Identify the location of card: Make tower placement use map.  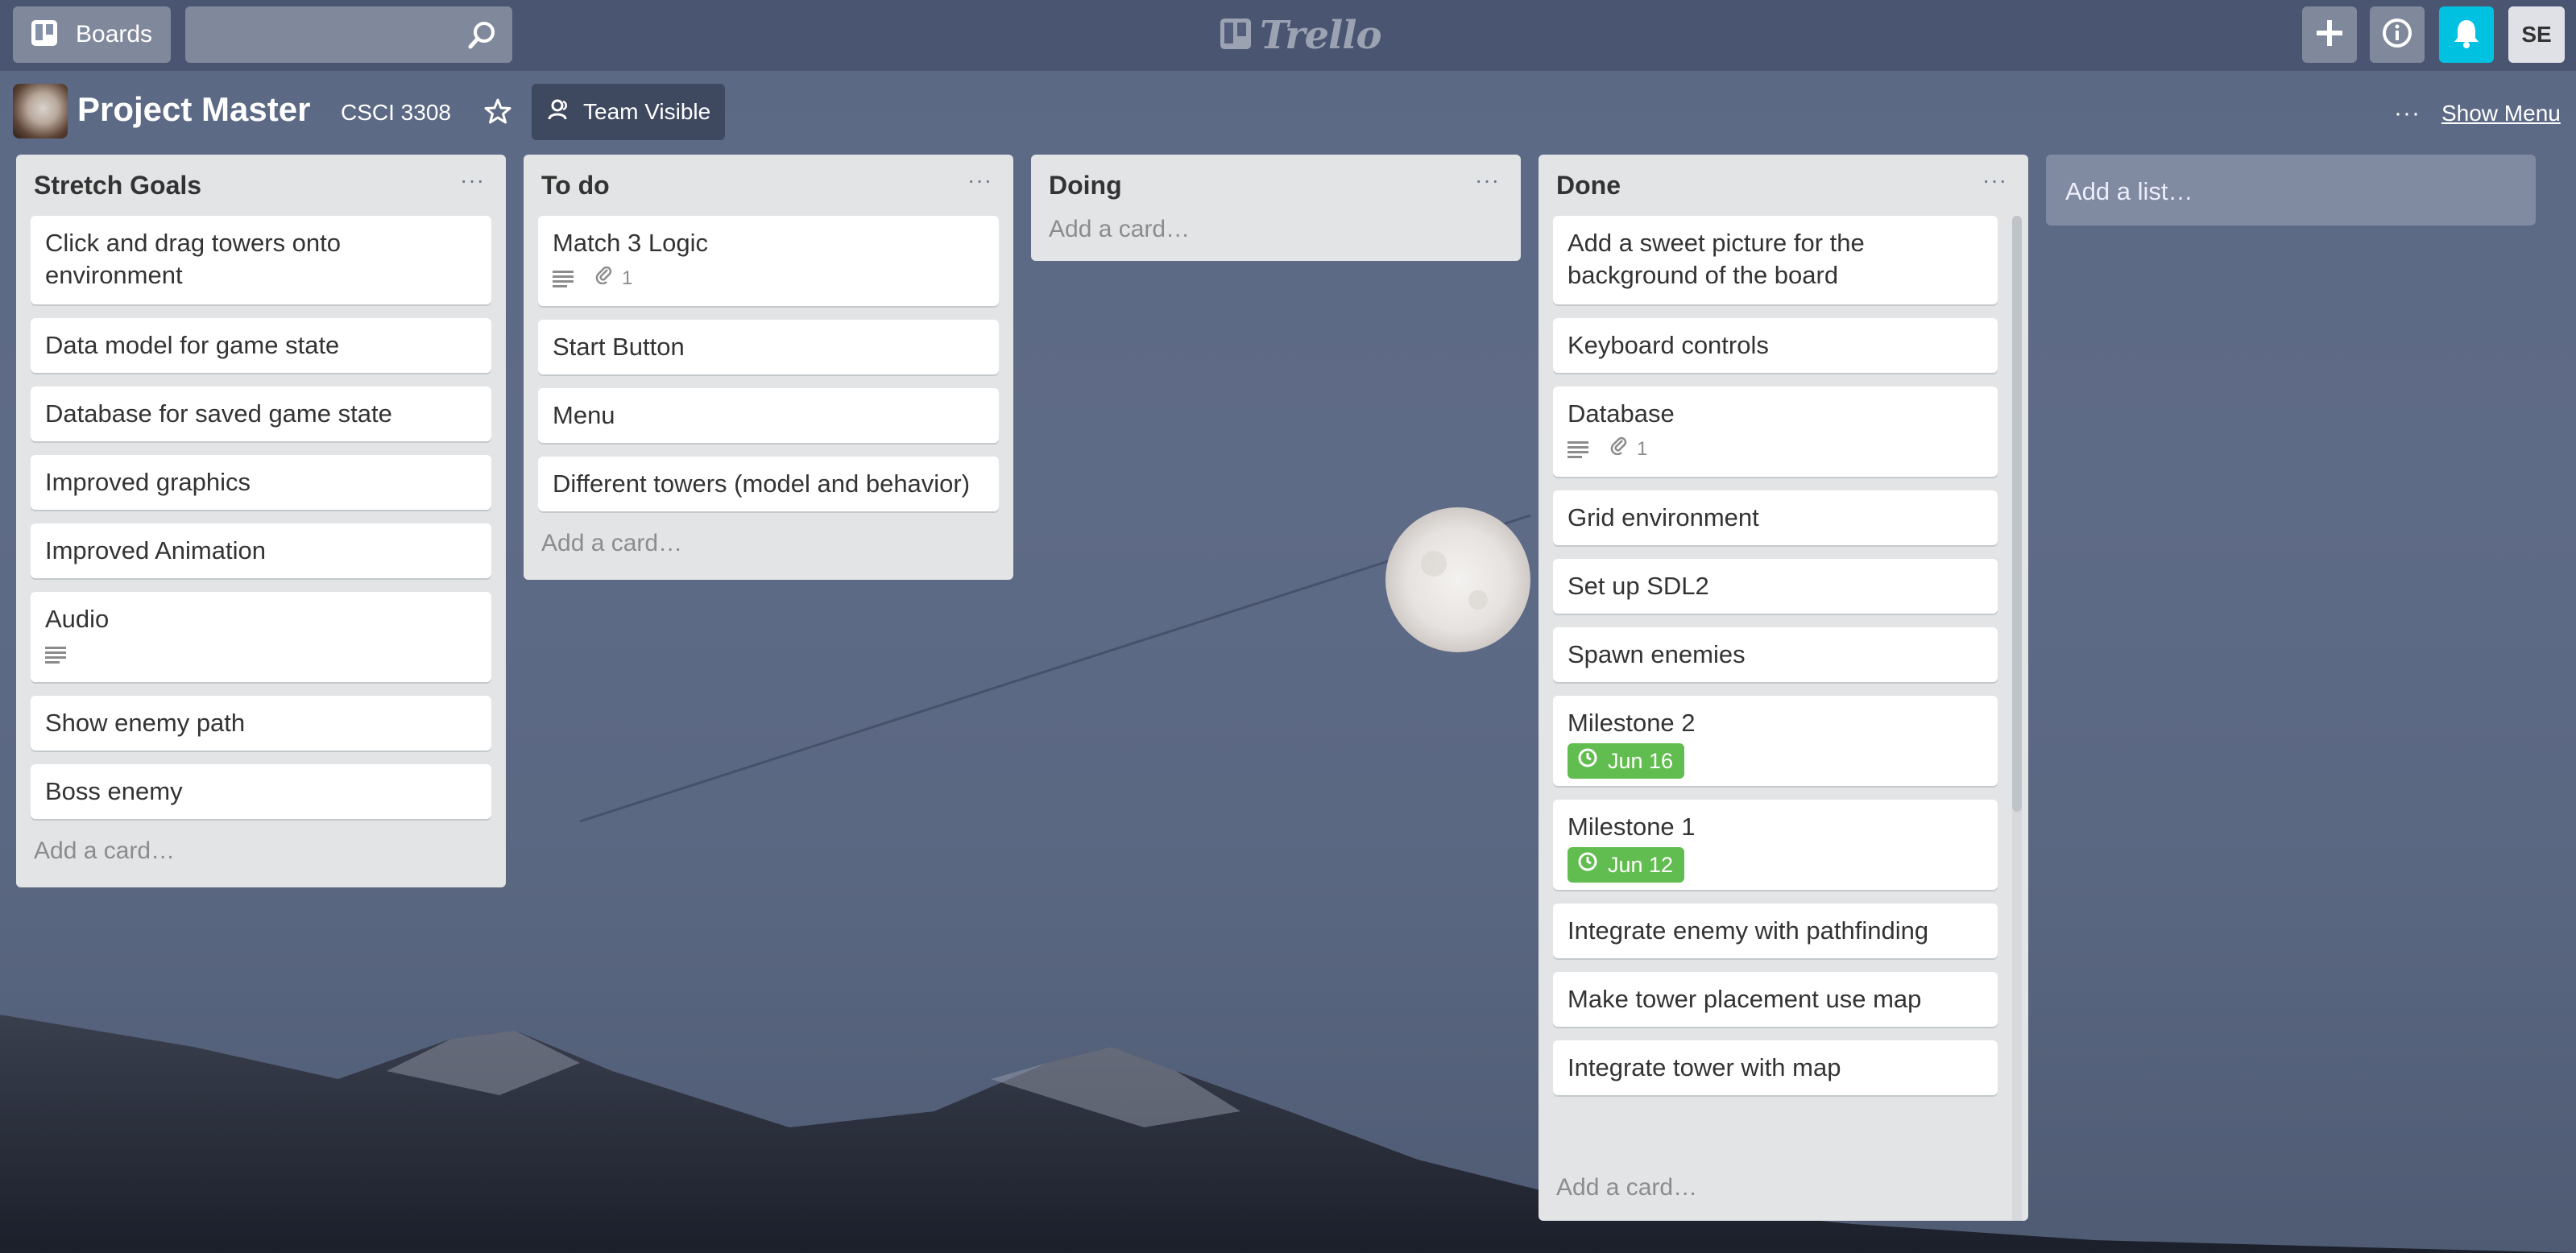
(1775, 999).